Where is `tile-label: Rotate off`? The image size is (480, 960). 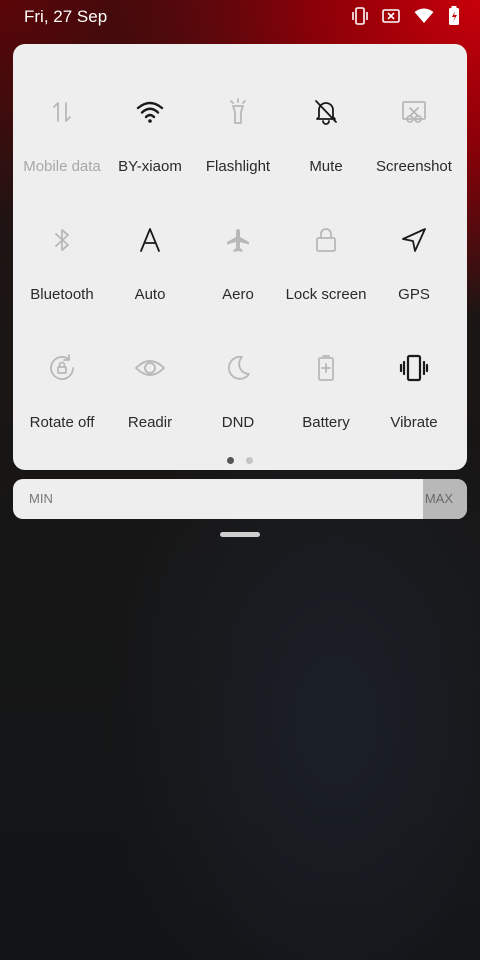 tile-label: Rotate off is located at coordinates (62, 422).